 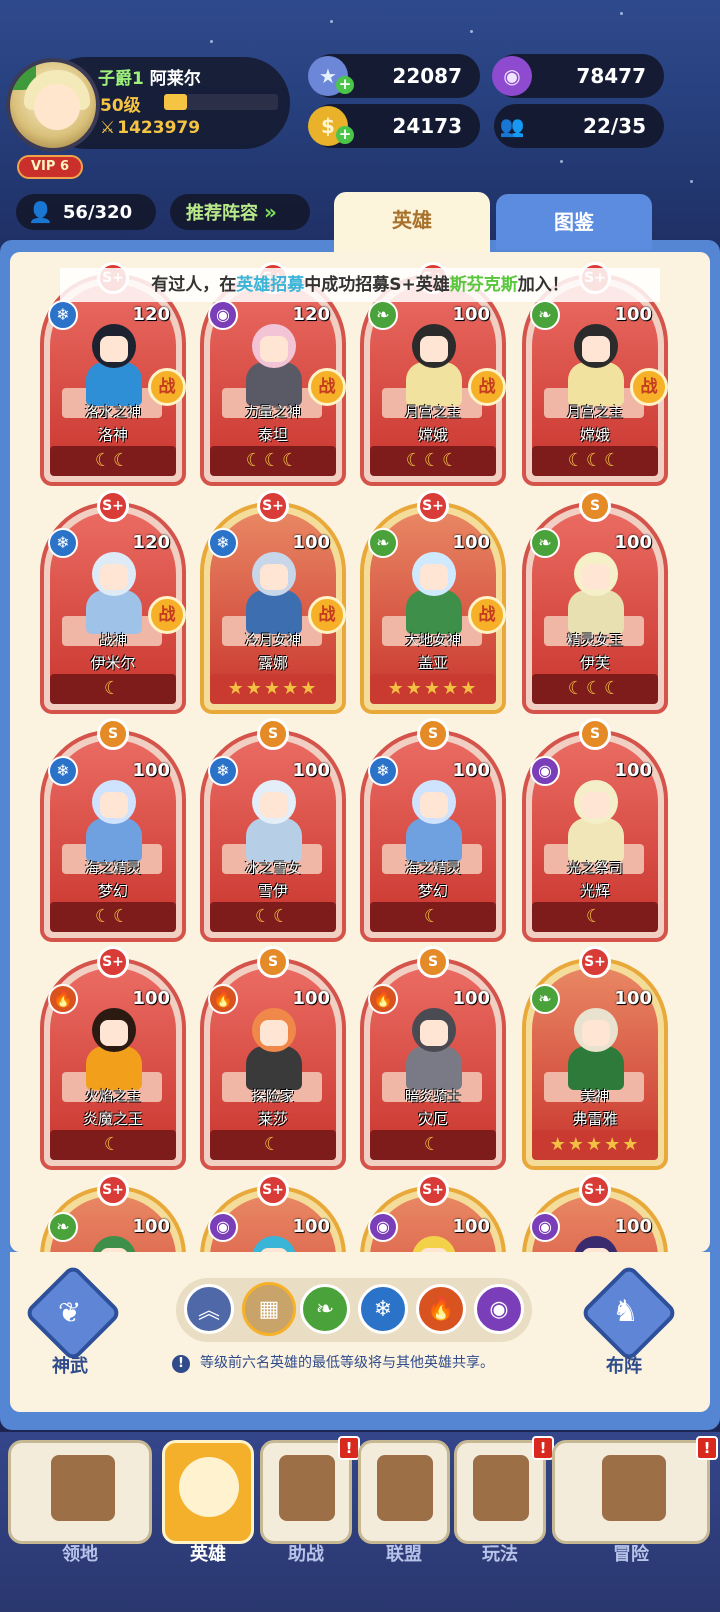 I want to click on hero-name: 光辉, so click(x=594, y=891).